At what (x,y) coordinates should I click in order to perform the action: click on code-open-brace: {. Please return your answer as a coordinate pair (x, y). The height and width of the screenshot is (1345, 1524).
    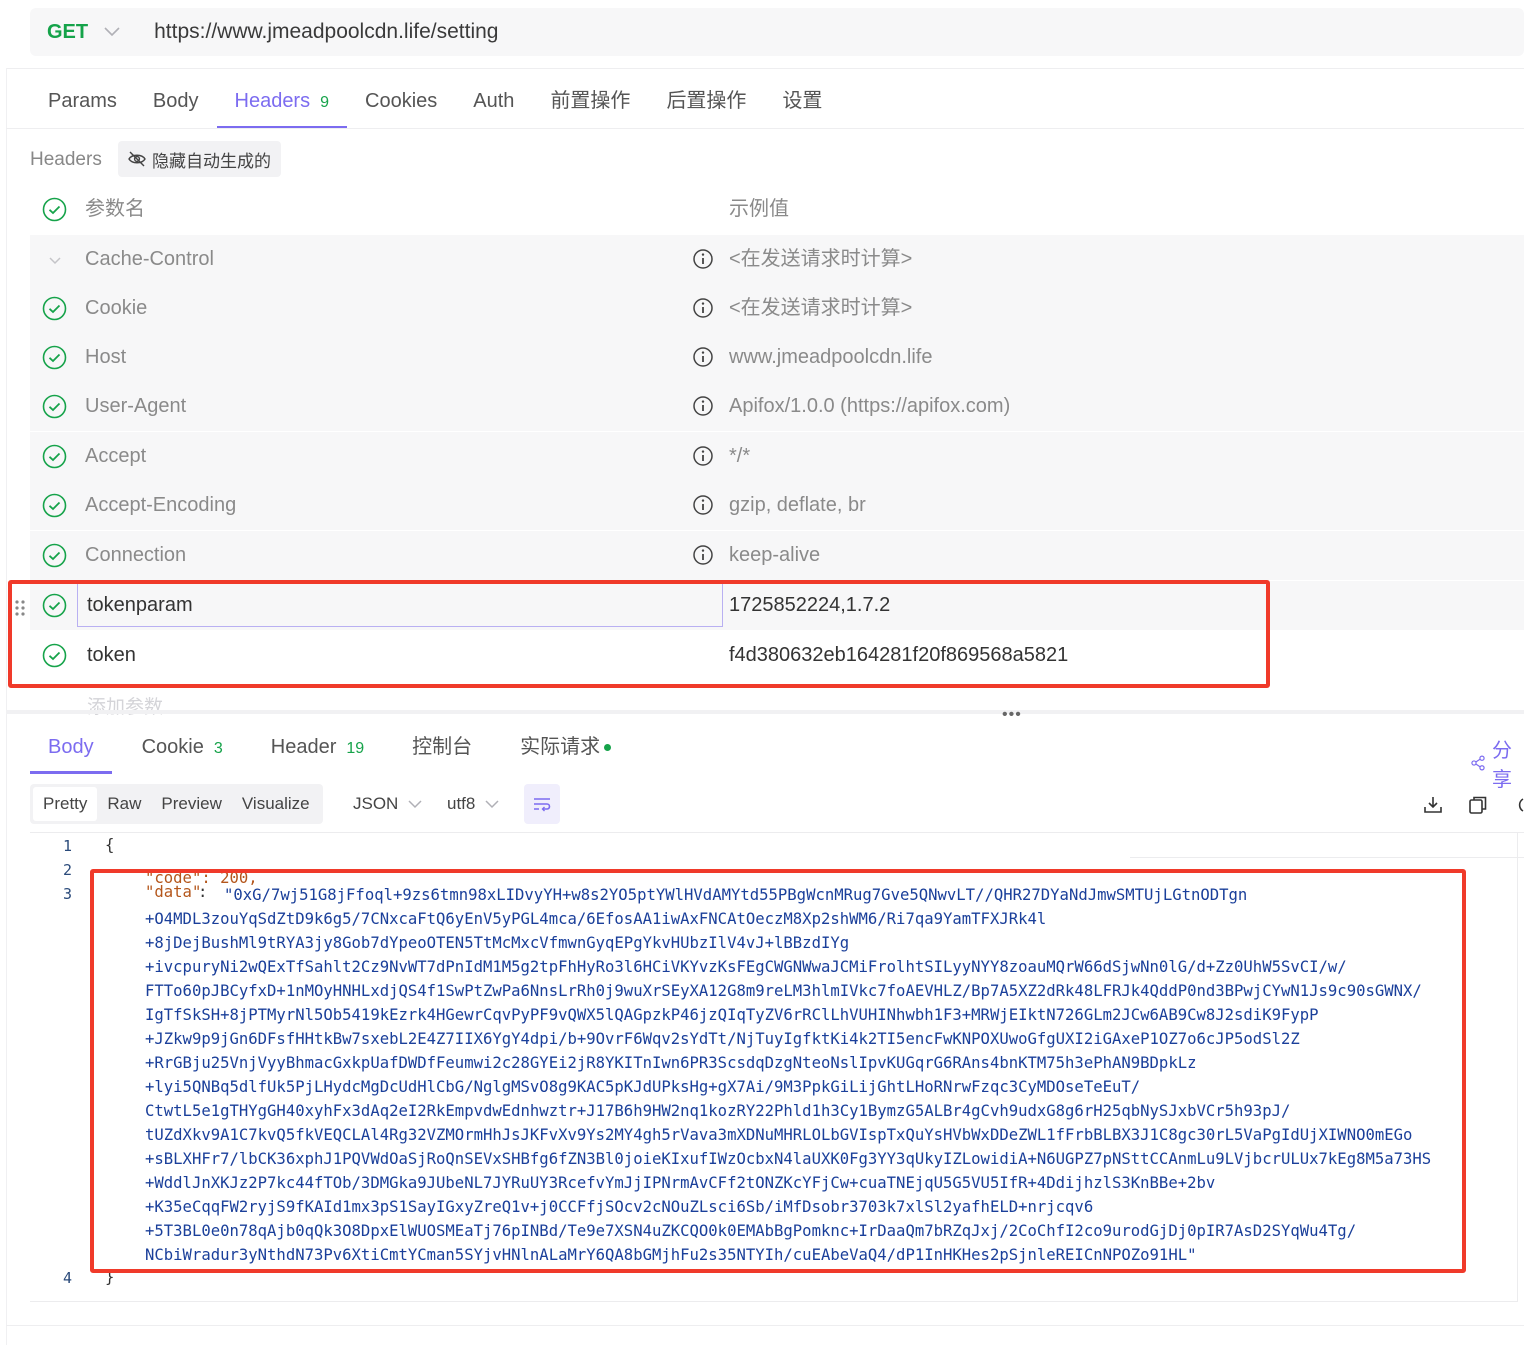
    Looking at the image, I should click on (110, 845).